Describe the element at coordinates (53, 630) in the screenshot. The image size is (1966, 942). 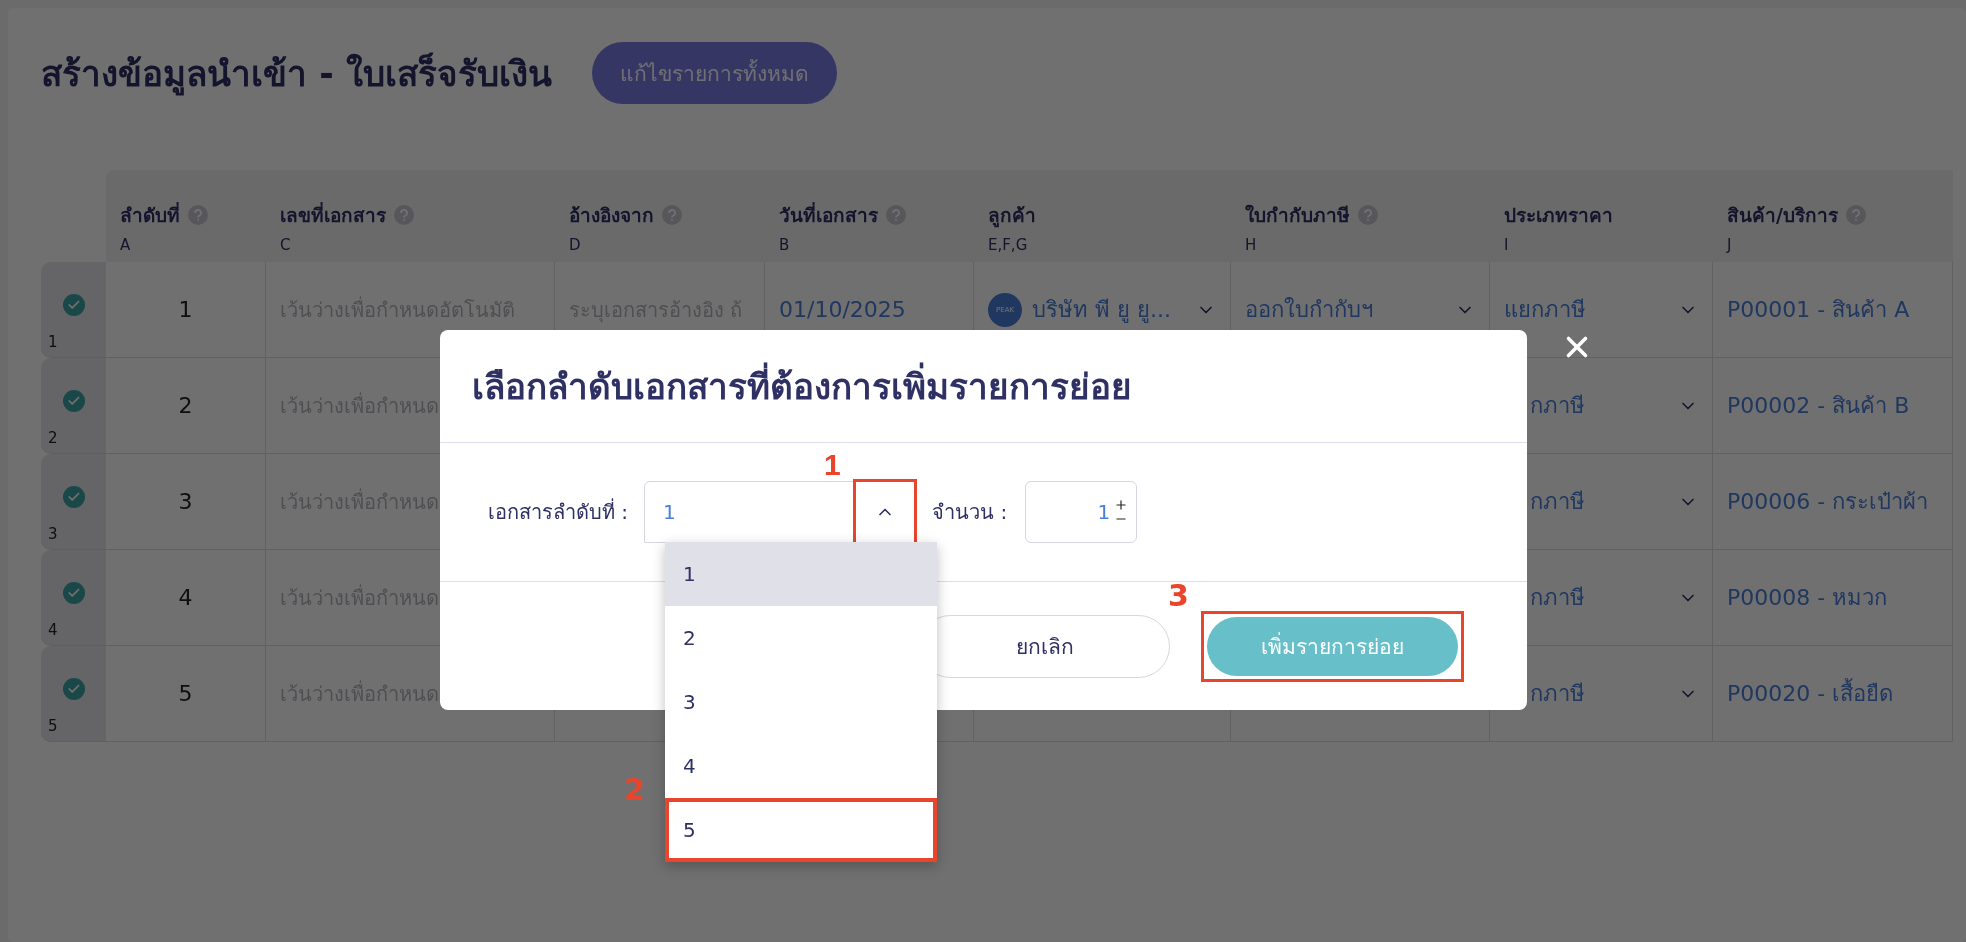
I see `row-index: 4` at that location.